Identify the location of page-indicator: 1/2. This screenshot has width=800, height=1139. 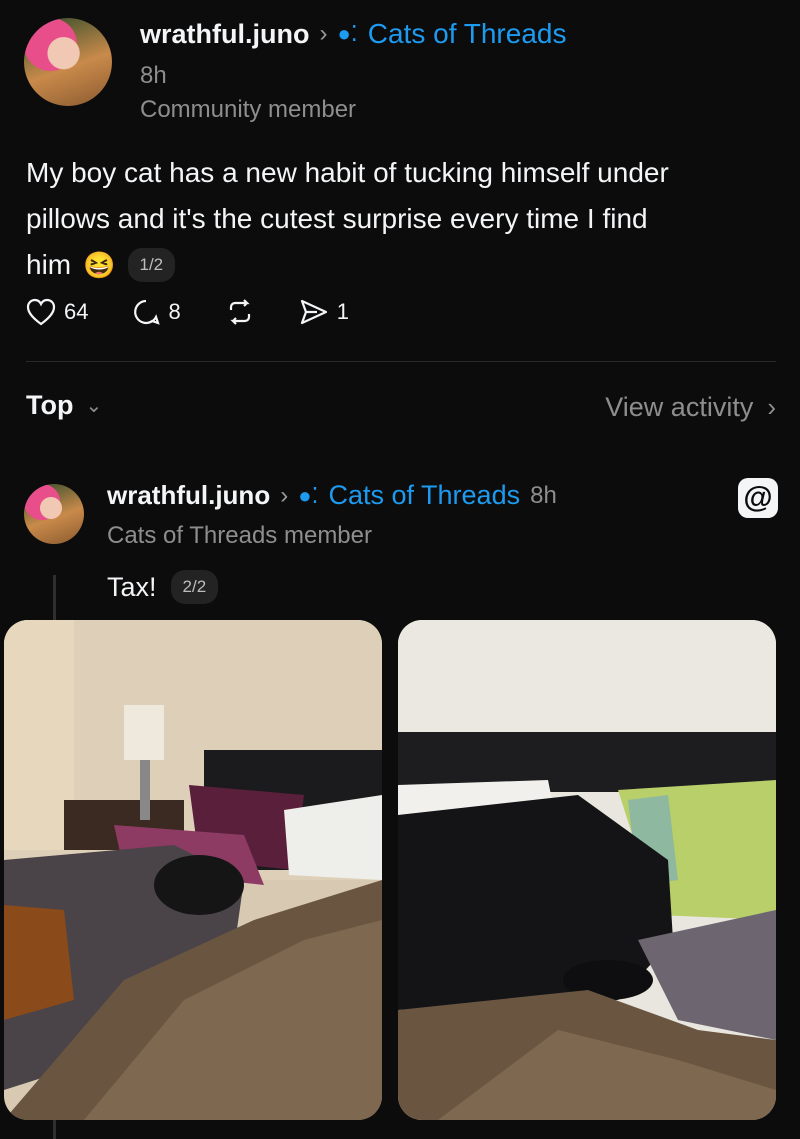
(151, 265).